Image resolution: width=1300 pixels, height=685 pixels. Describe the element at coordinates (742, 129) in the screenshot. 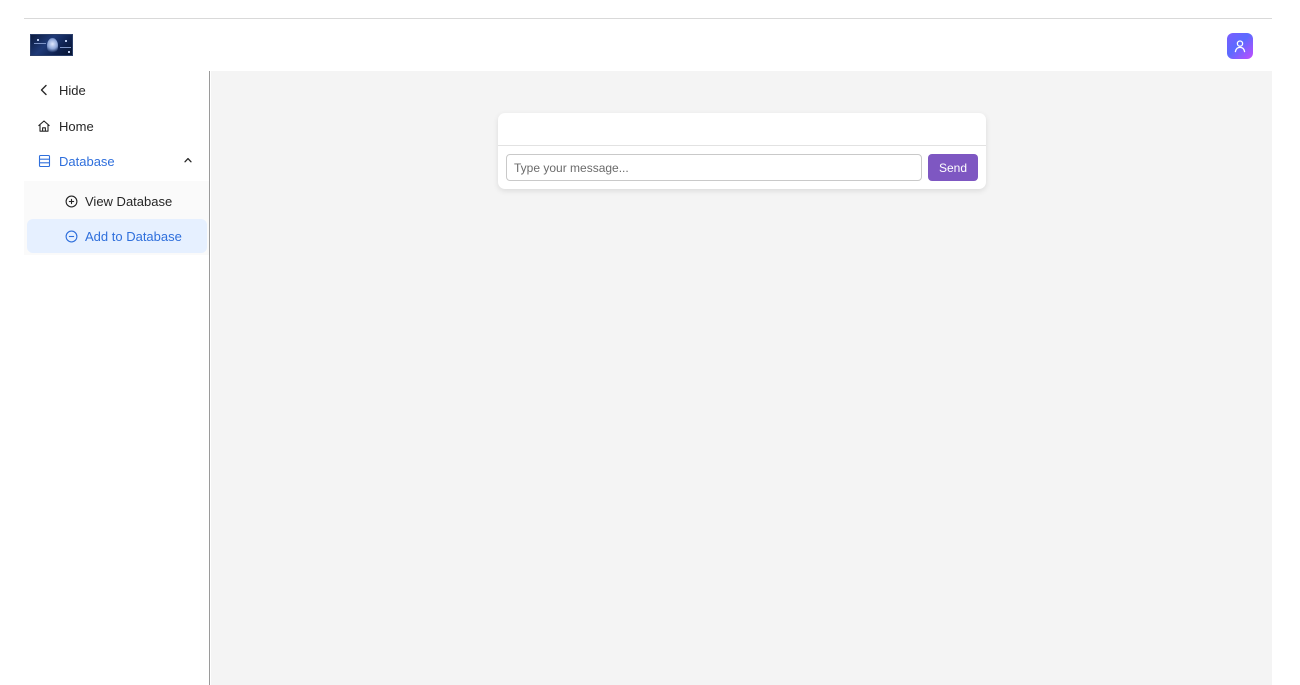

I see `chat-messages-area` at that location.